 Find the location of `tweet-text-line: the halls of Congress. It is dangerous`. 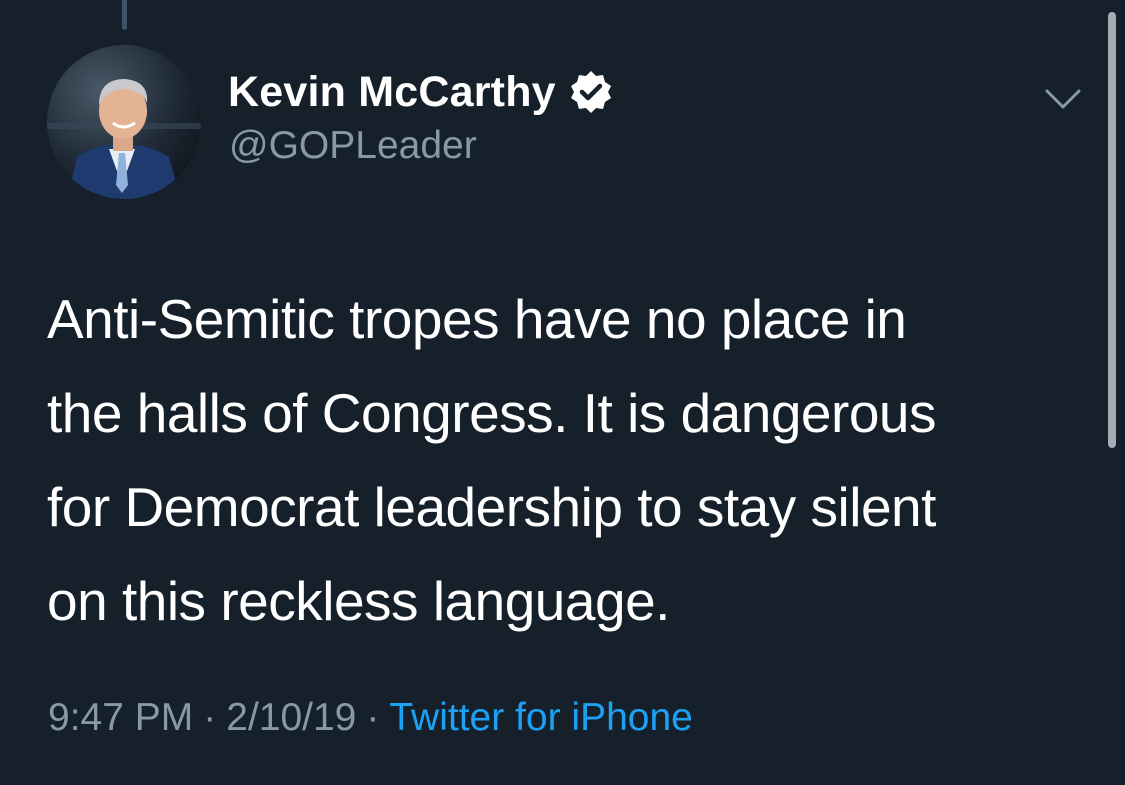

tweet-text-line: the halls of Congress. It is dangerous is located at coordinates (492, 413).